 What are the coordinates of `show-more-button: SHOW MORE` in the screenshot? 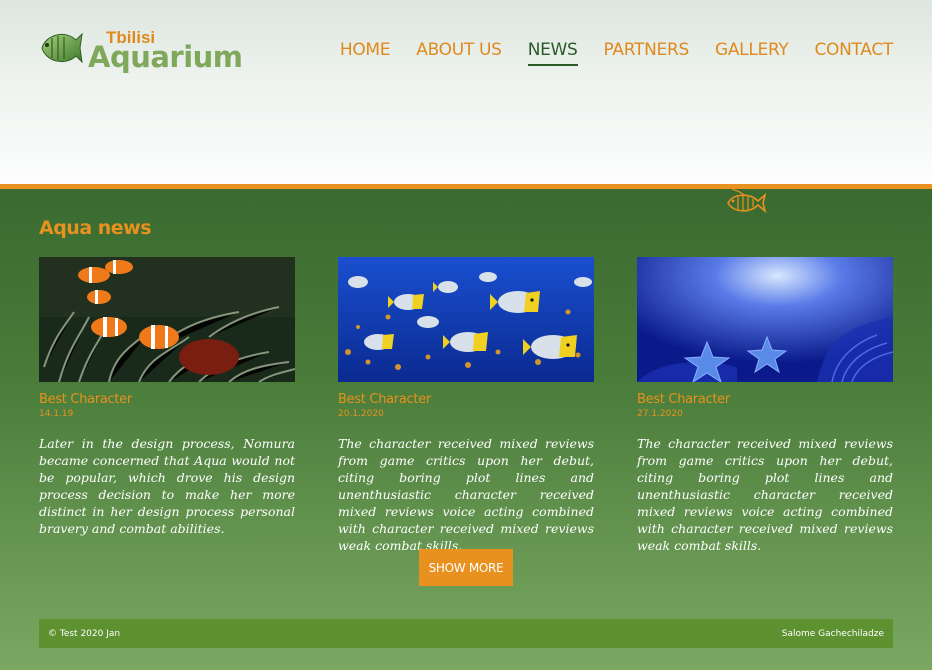 It's located at (466, 567).